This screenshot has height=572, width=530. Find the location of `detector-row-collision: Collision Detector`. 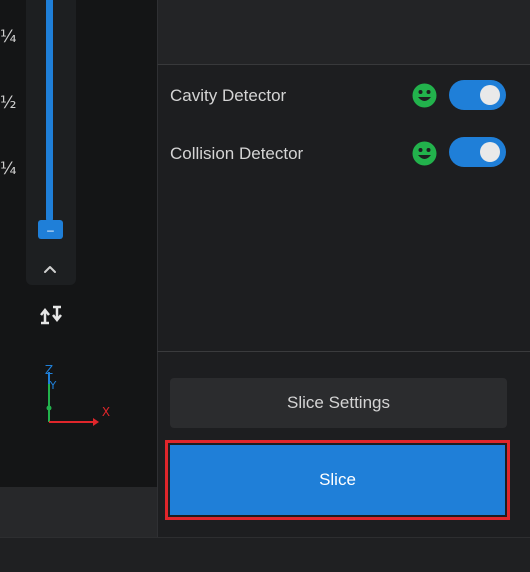

detector-row-collision: Collision Detector is located at coordinates (236, 154).